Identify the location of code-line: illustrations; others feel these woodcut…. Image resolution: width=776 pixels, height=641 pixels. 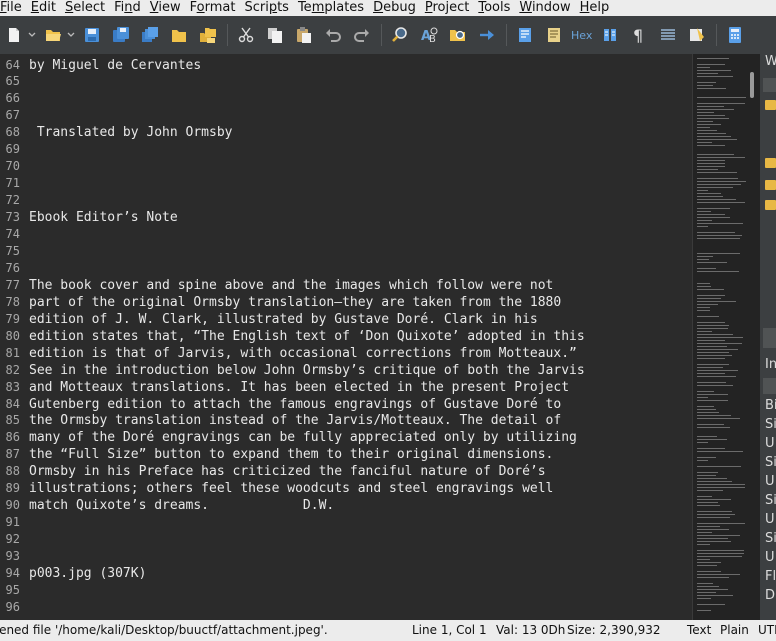
(291, 488).